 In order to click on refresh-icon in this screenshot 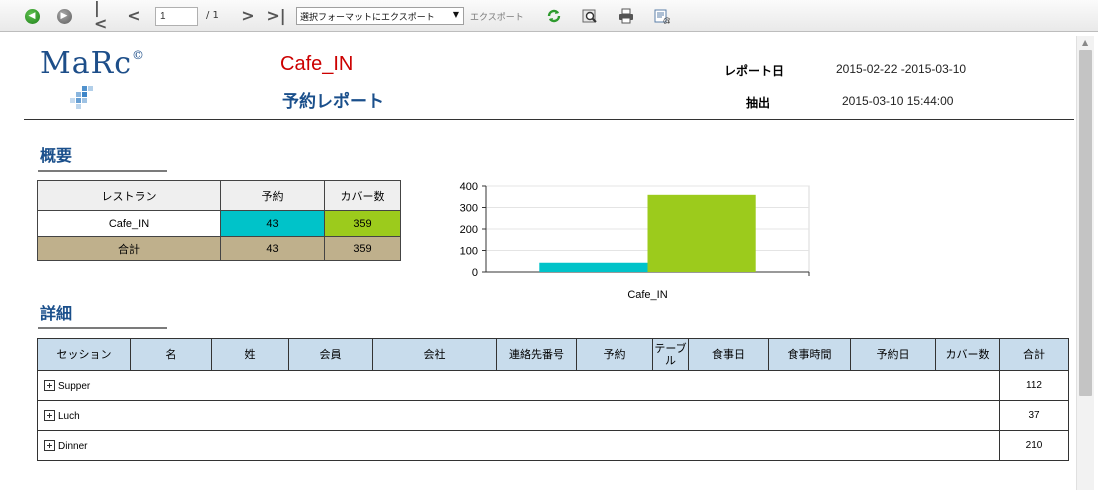, I will do `click(554, 16)`.